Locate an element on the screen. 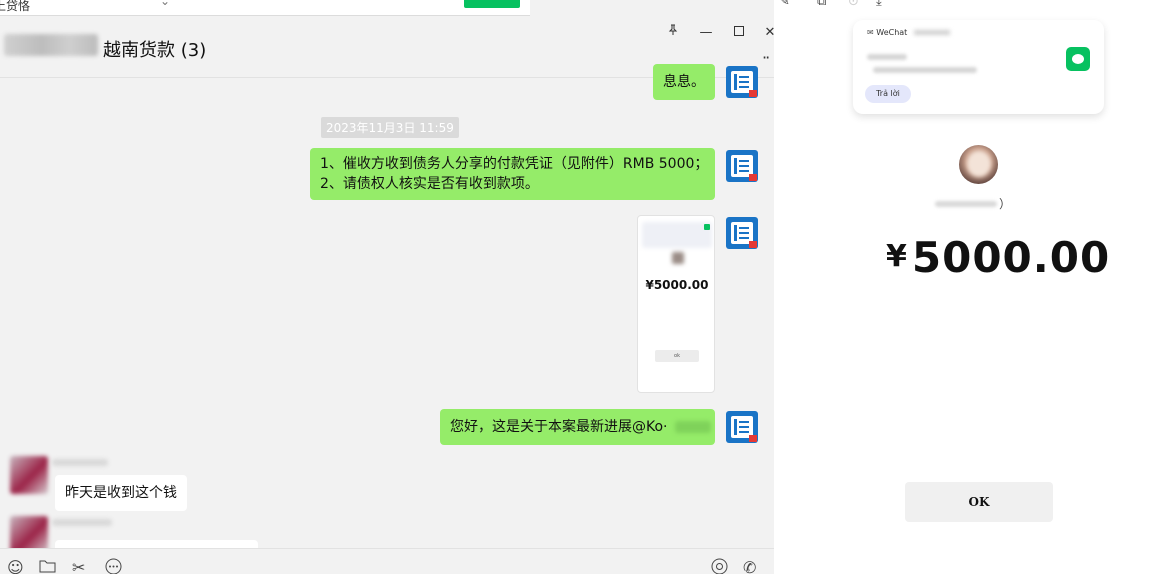 This screenshot has height=574, width=1174. message-timestamp: 2023年11月3日 11:59 is located at coordinates (390, 127).